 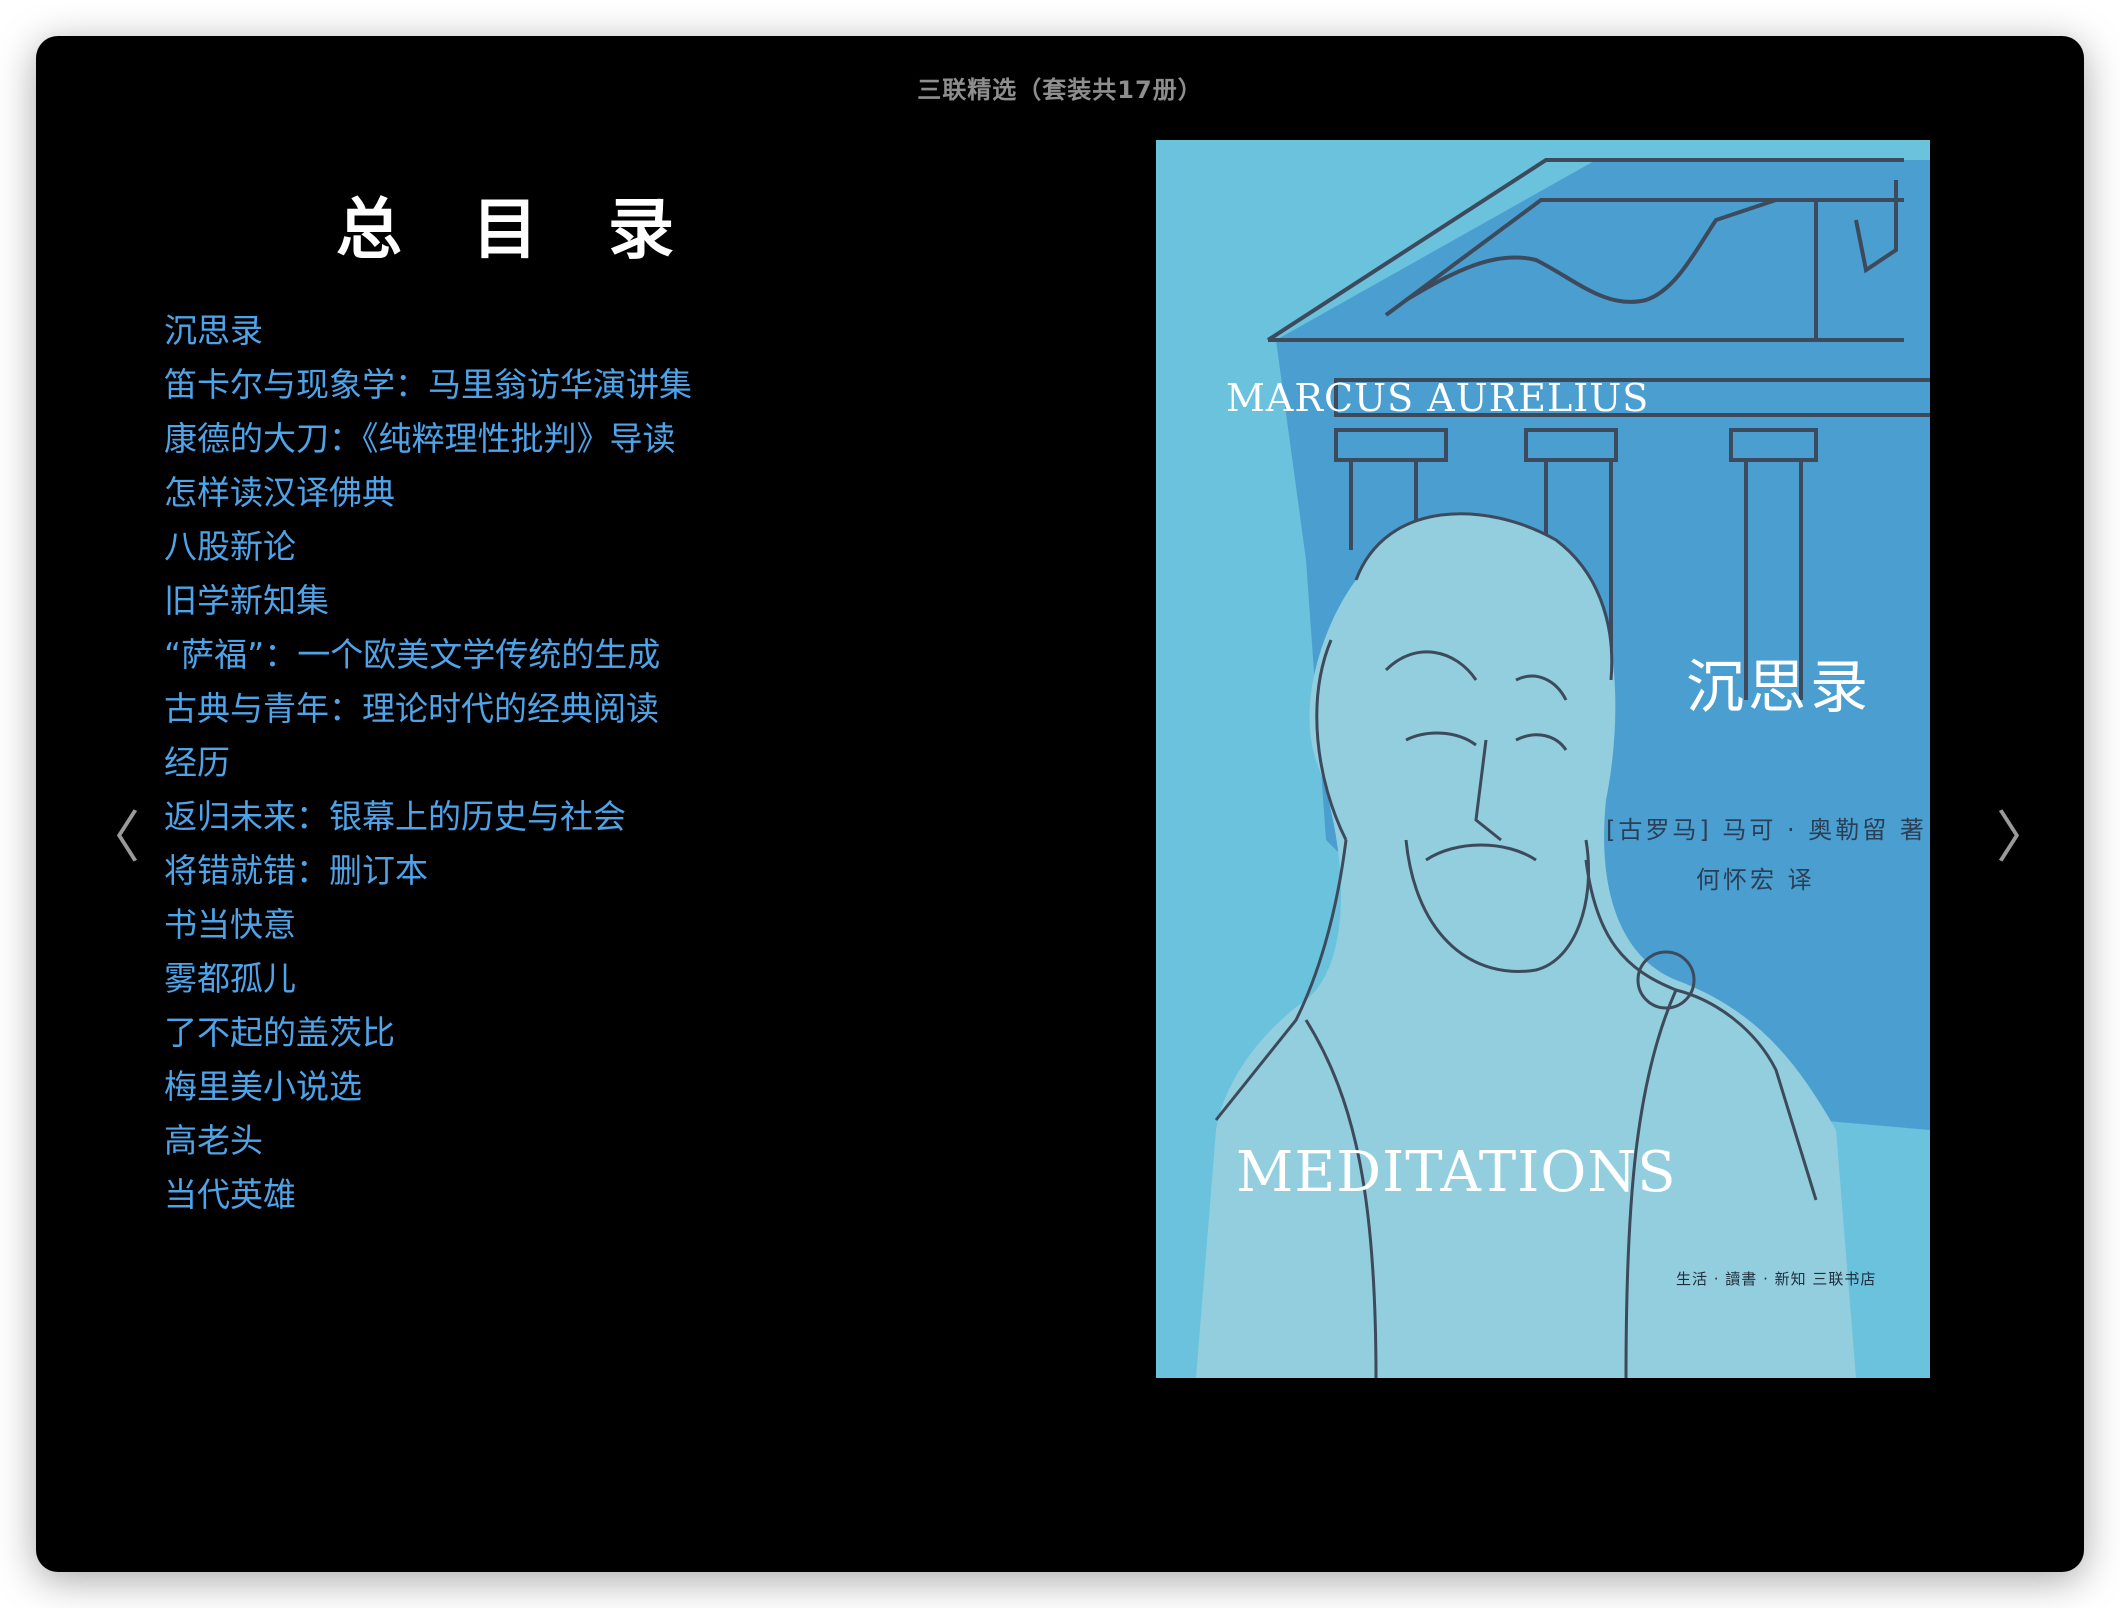 I want to click on toc-item: 返归未来：银幕上的历史与社会, so click(x=428, y=817).